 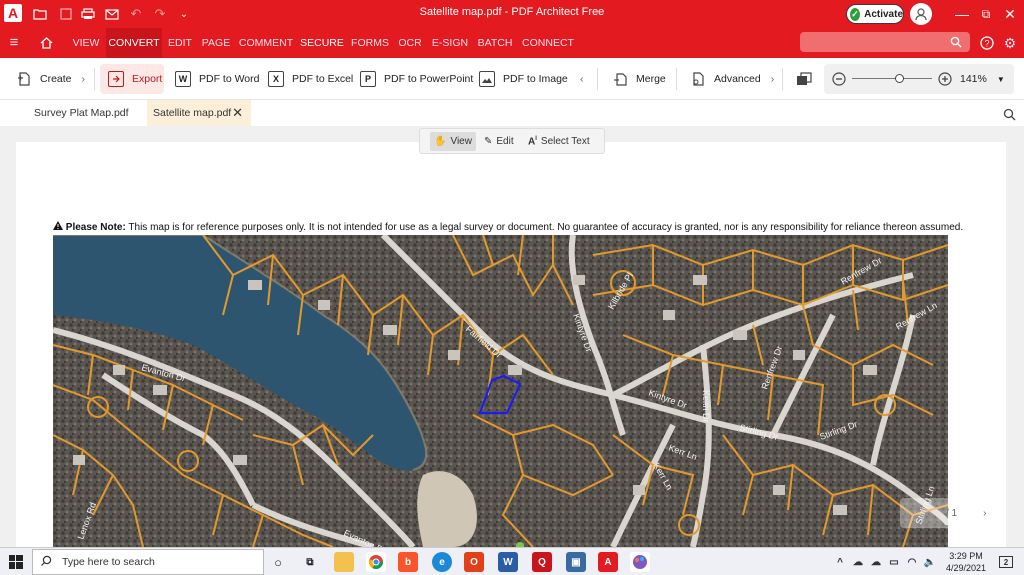 What do you see at coordinates (81, 113) in the screenshot?
I see `doc-tab-survey-plat-map: Survey Plat Map.pdf` at bounding box center [81, 113].